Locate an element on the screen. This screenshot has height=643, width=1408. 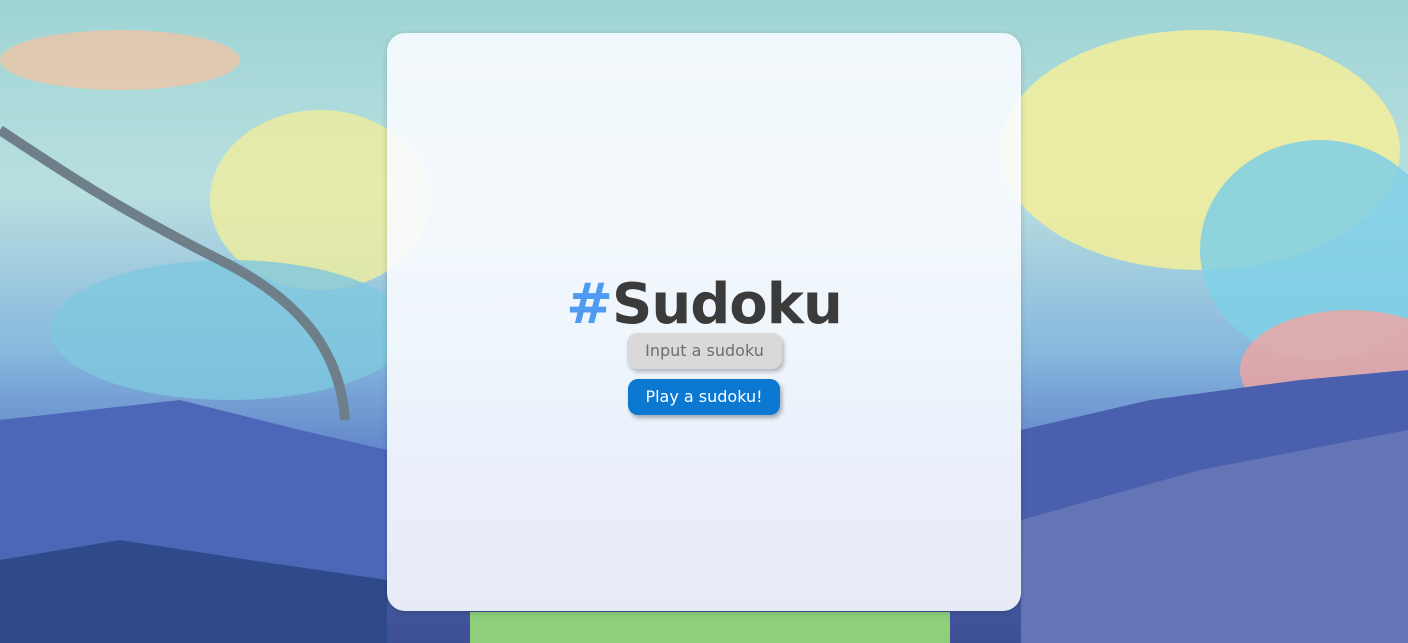
input-sudoku-button: Input a sudoku is located at coordinates (704, 351).